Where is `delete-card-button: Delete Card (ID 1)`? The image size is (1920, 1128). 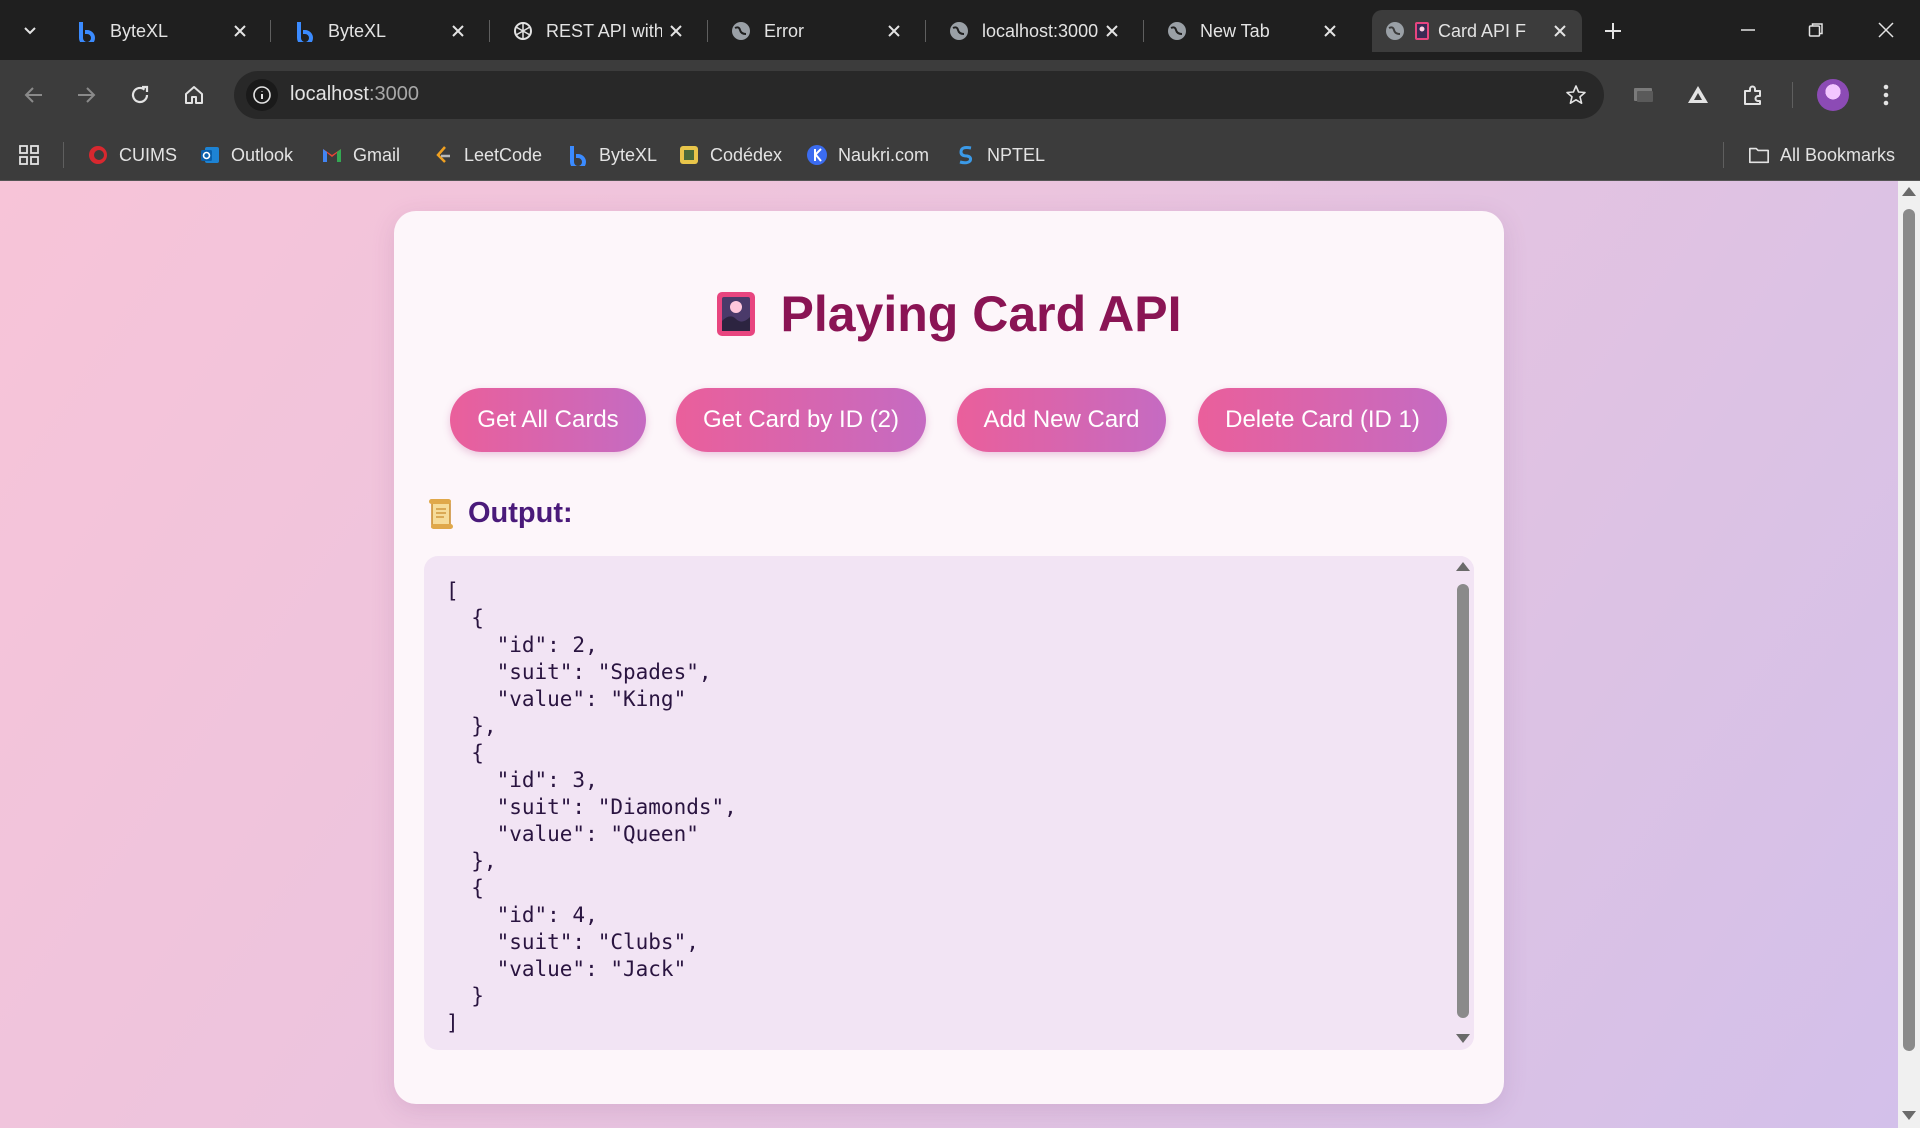 delete-card-button: Delete Card (ID 1) is located at coordinates (1322, 420).